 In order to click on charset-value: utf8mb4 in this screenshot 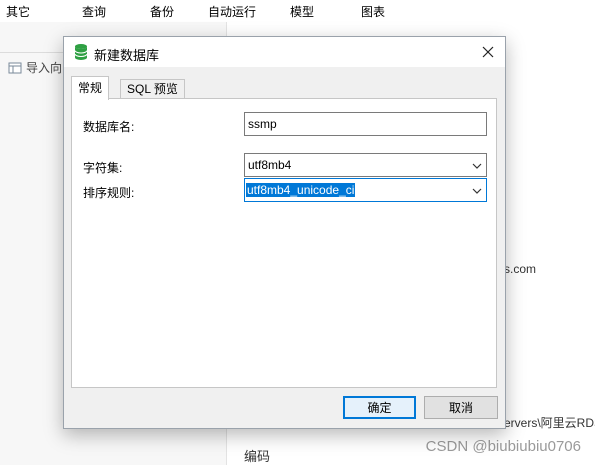, I will do `click(270, 165)`.